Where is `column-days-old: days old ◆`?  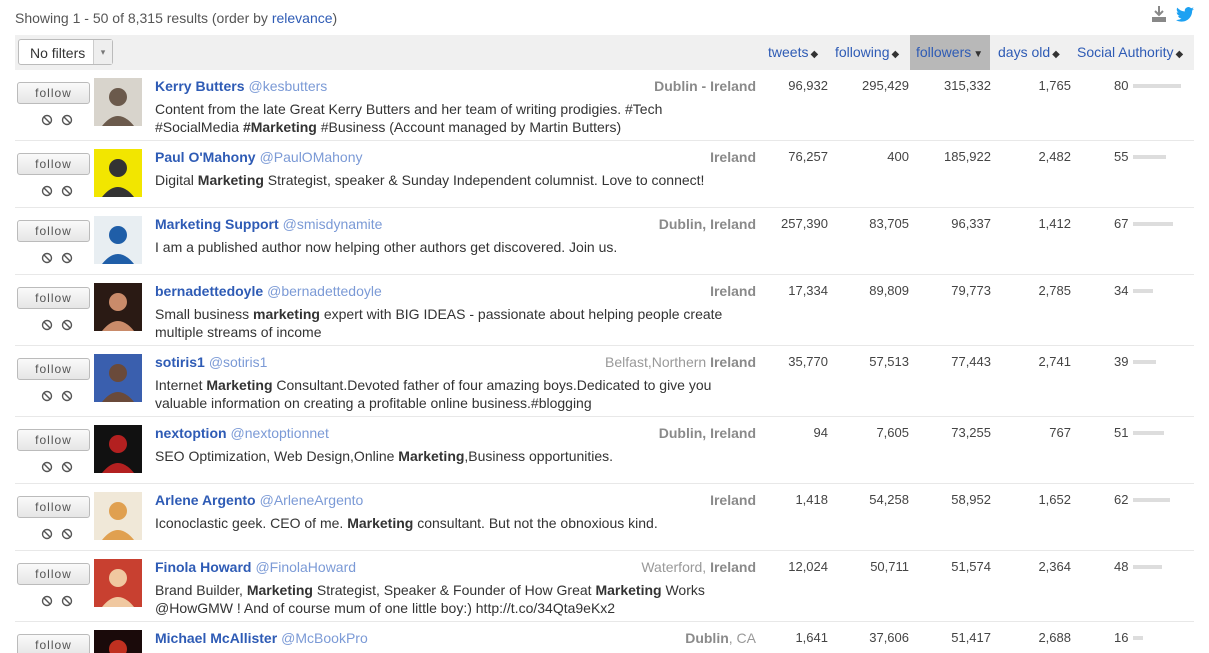
column-days-old: days old ◆ is located at coordinates (1030, 52).